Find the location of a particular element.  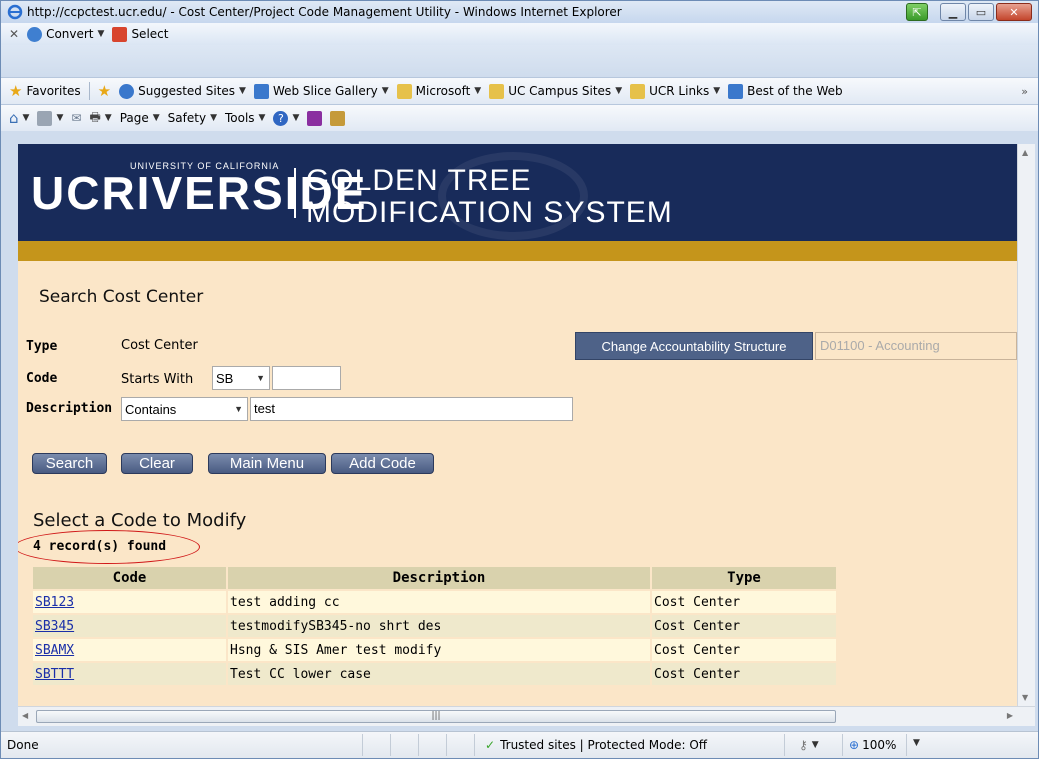

code-link: SB123 is located at coordinates (54, 602).